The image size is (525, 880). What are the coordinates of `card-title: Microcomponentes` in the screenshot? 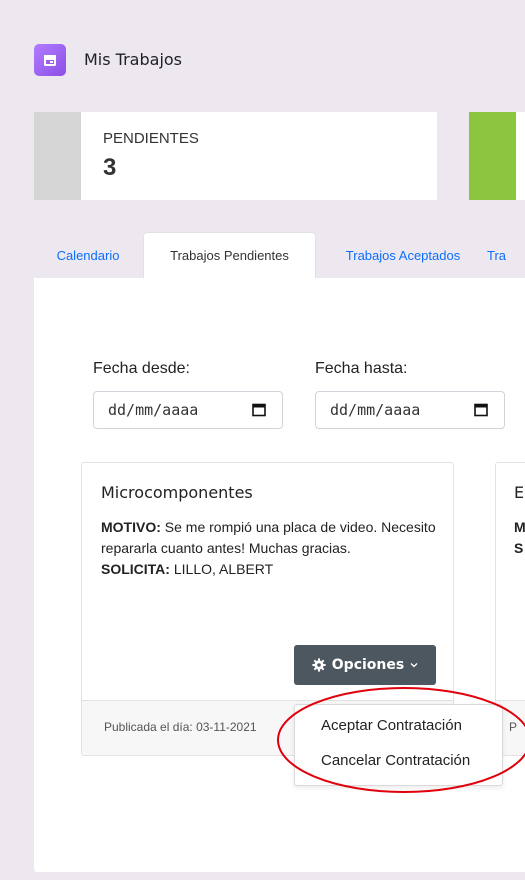 It's located at (177, 492).